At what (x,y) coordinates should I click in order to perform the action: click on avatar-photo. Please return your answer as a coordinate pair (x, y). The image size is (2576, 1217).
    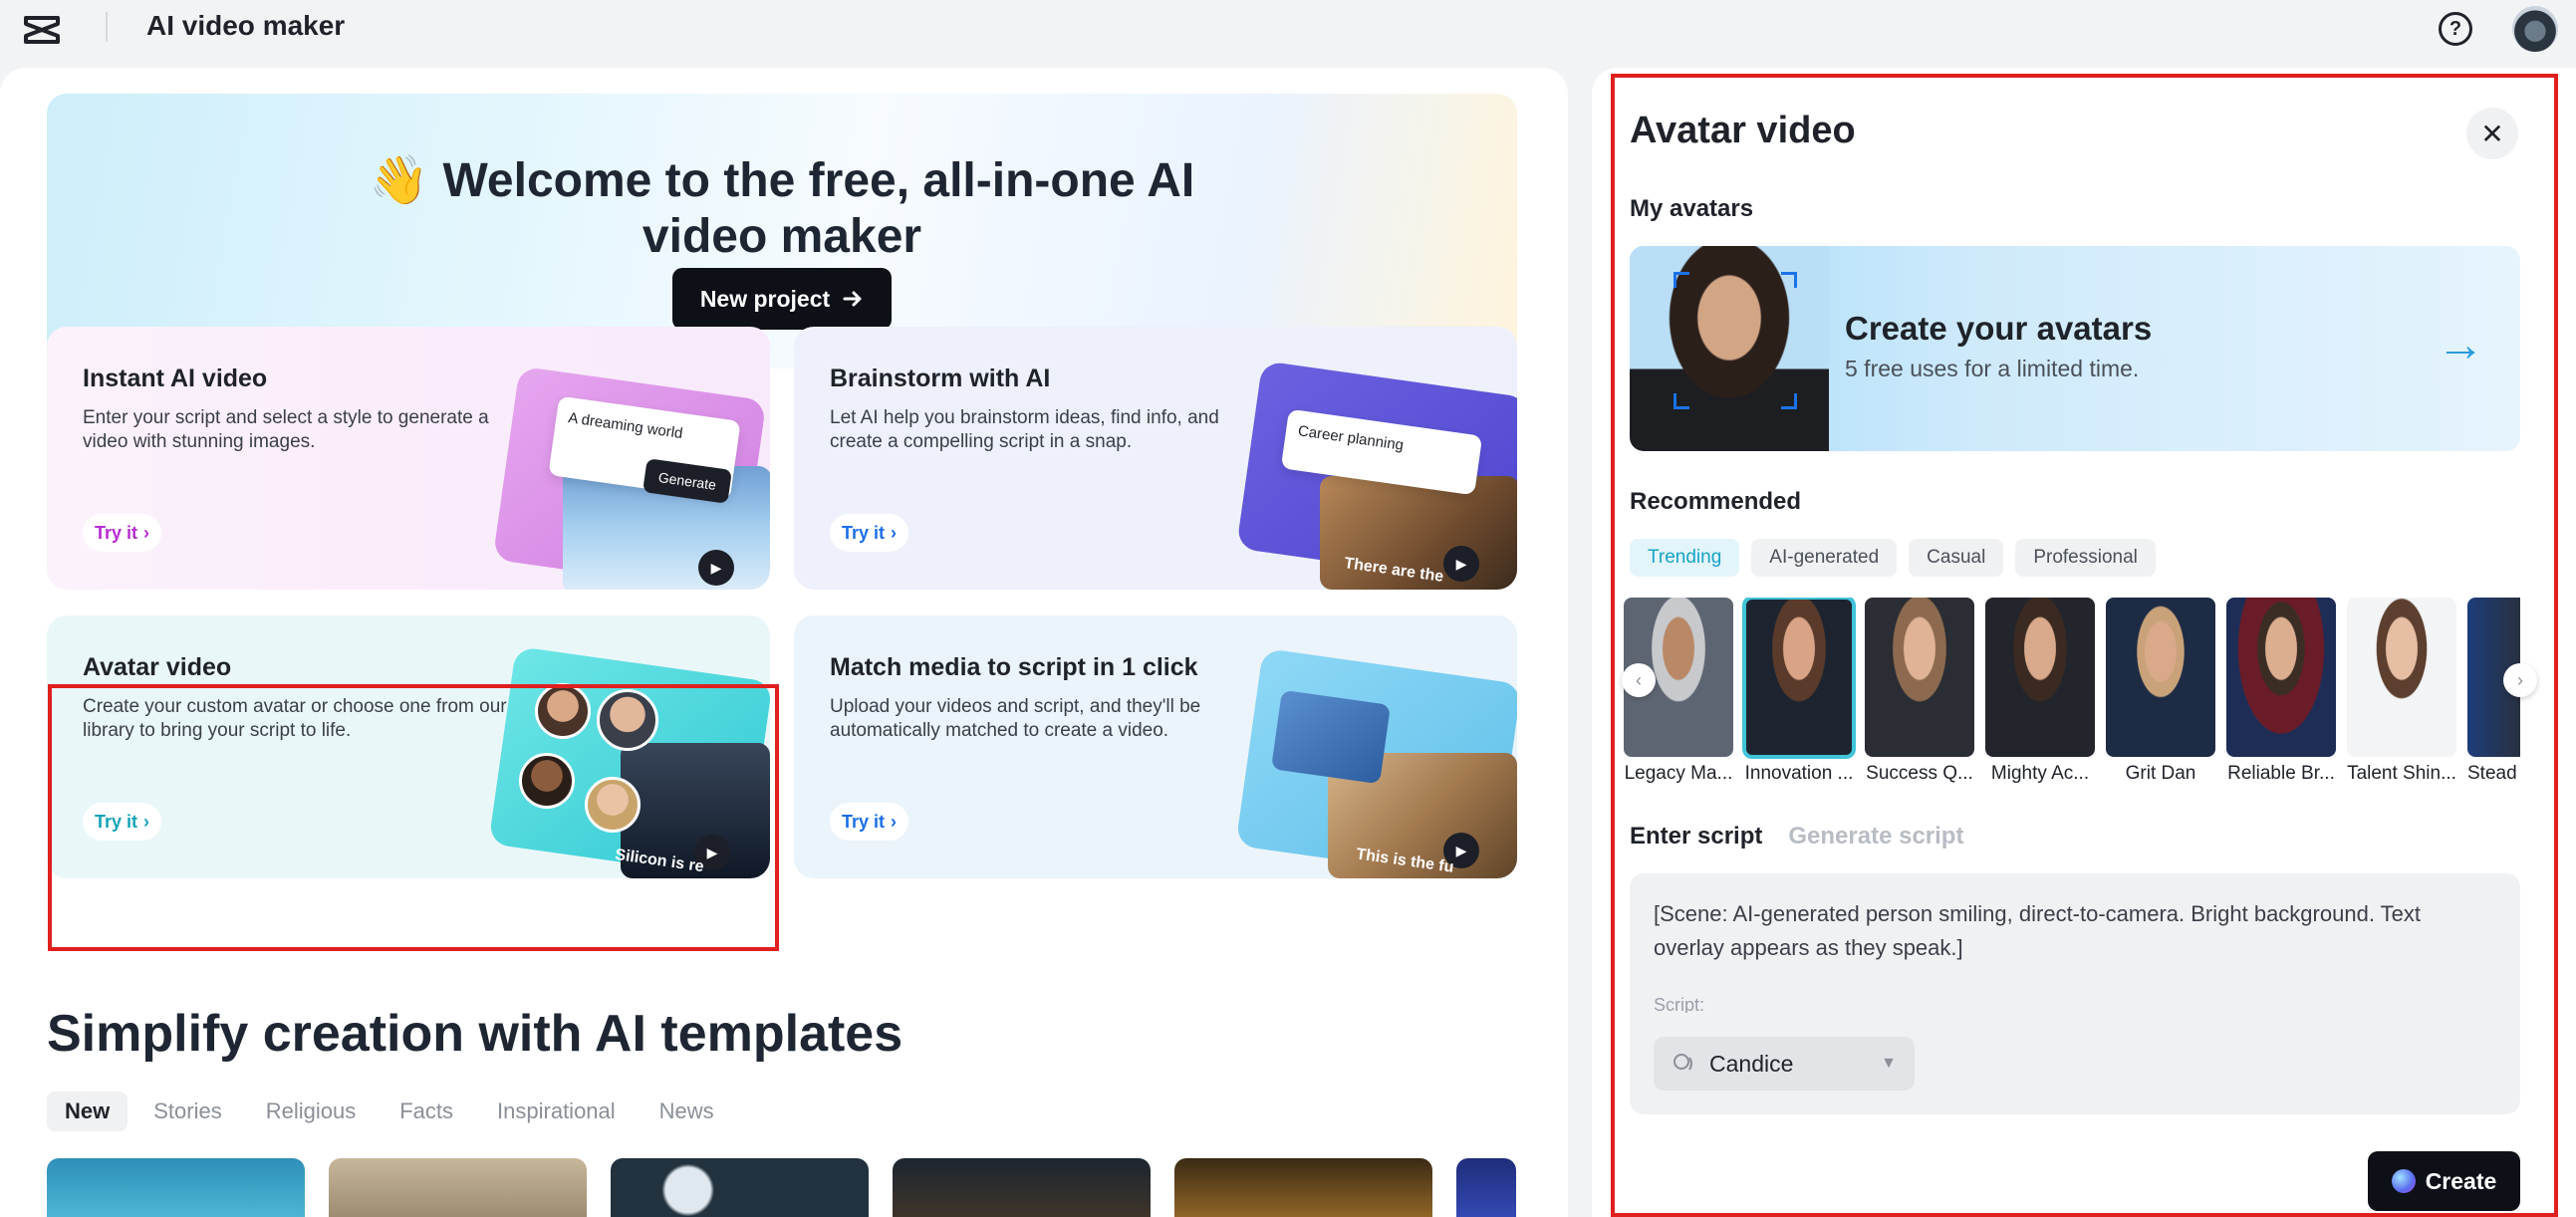
    Looking at the image, I should click on (1729, 349).